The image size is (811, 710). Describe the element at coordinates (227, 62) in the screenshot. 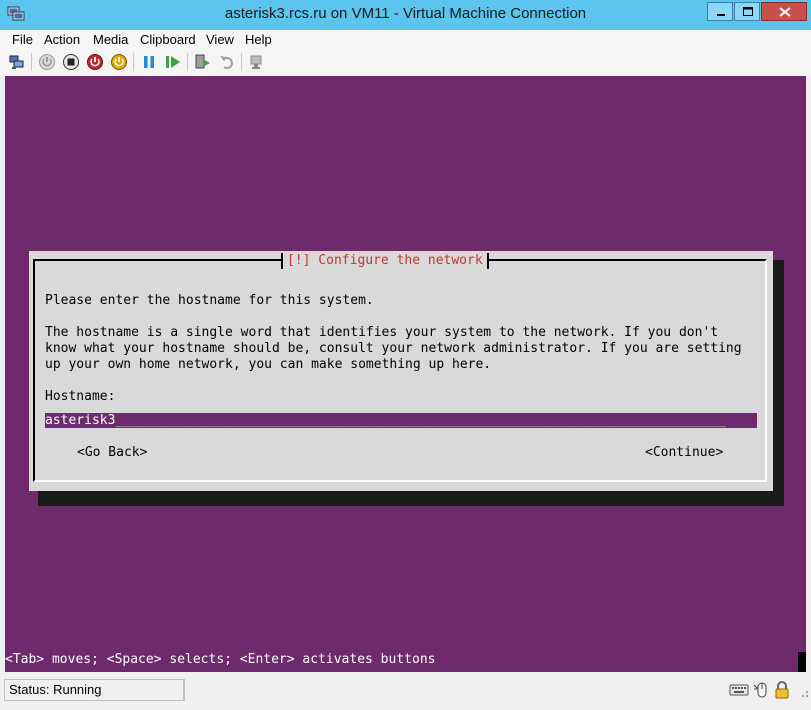

I see `revert-icon` at that location.